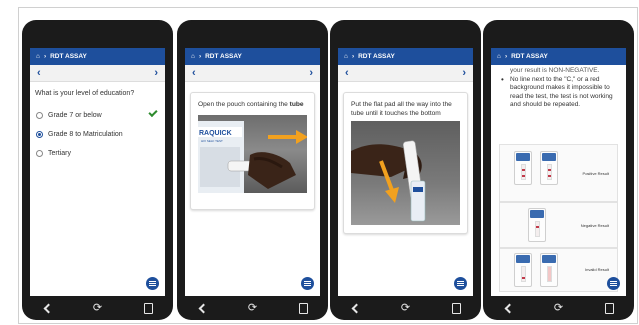 The width and height of the screenshot is (639, 325). I want to click on negative-result-label: Negative Result, so click(594, 225).